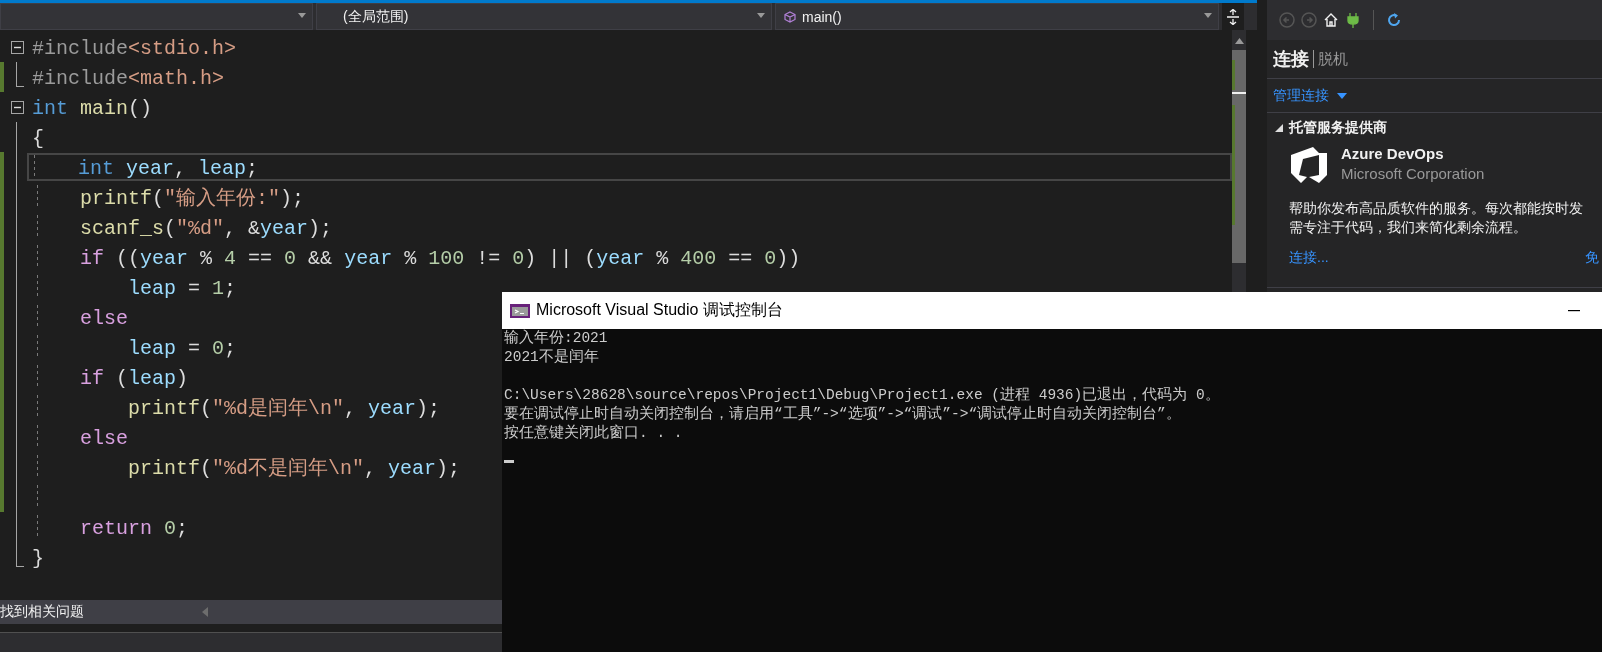 This screenshot has width=1602, height=652. I want to click on home-icon, so click(1331, 20).